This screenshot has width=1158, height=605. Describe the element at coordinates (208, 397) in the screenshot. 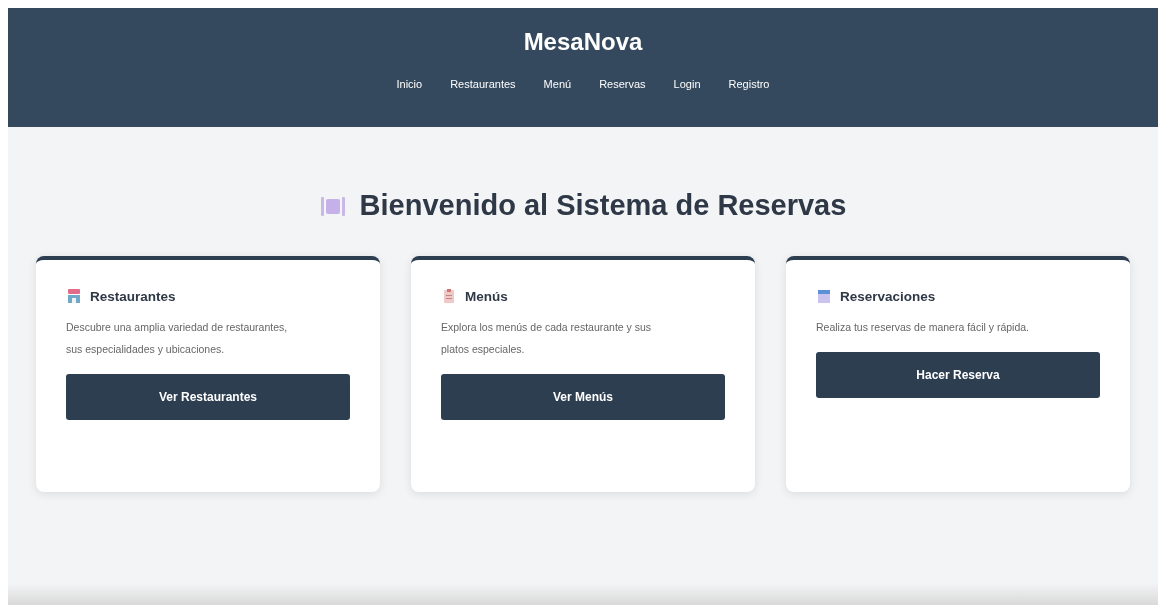

I see `card-button: Ver Restaurantes` at that location.